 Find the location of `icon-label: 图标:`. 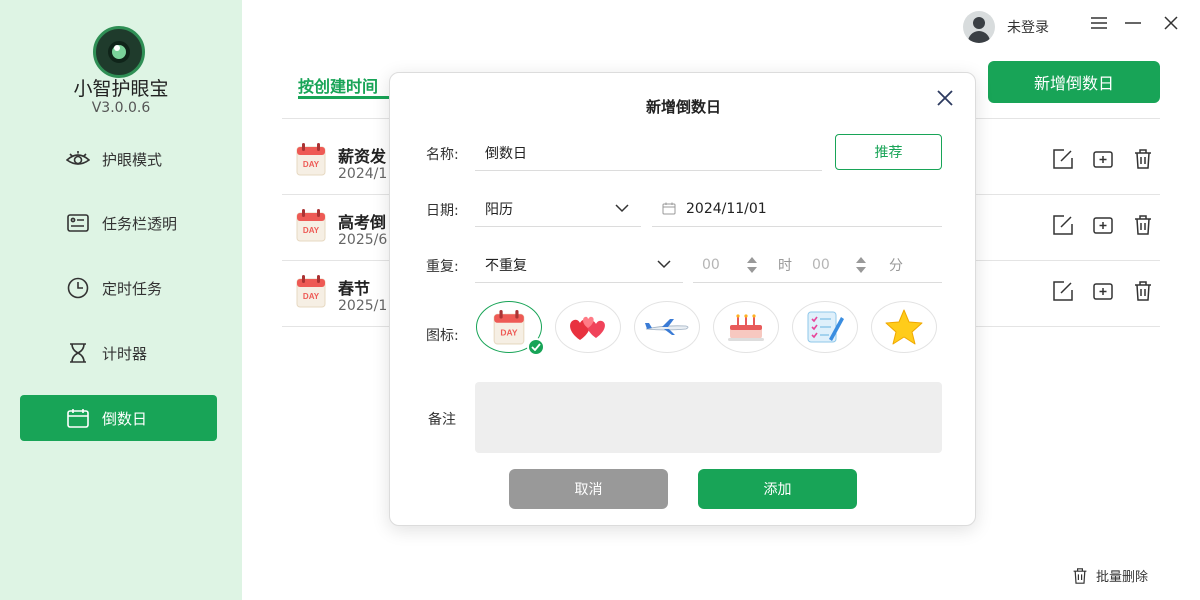

icon-label: 图标: is located at coordinates (442, 336).